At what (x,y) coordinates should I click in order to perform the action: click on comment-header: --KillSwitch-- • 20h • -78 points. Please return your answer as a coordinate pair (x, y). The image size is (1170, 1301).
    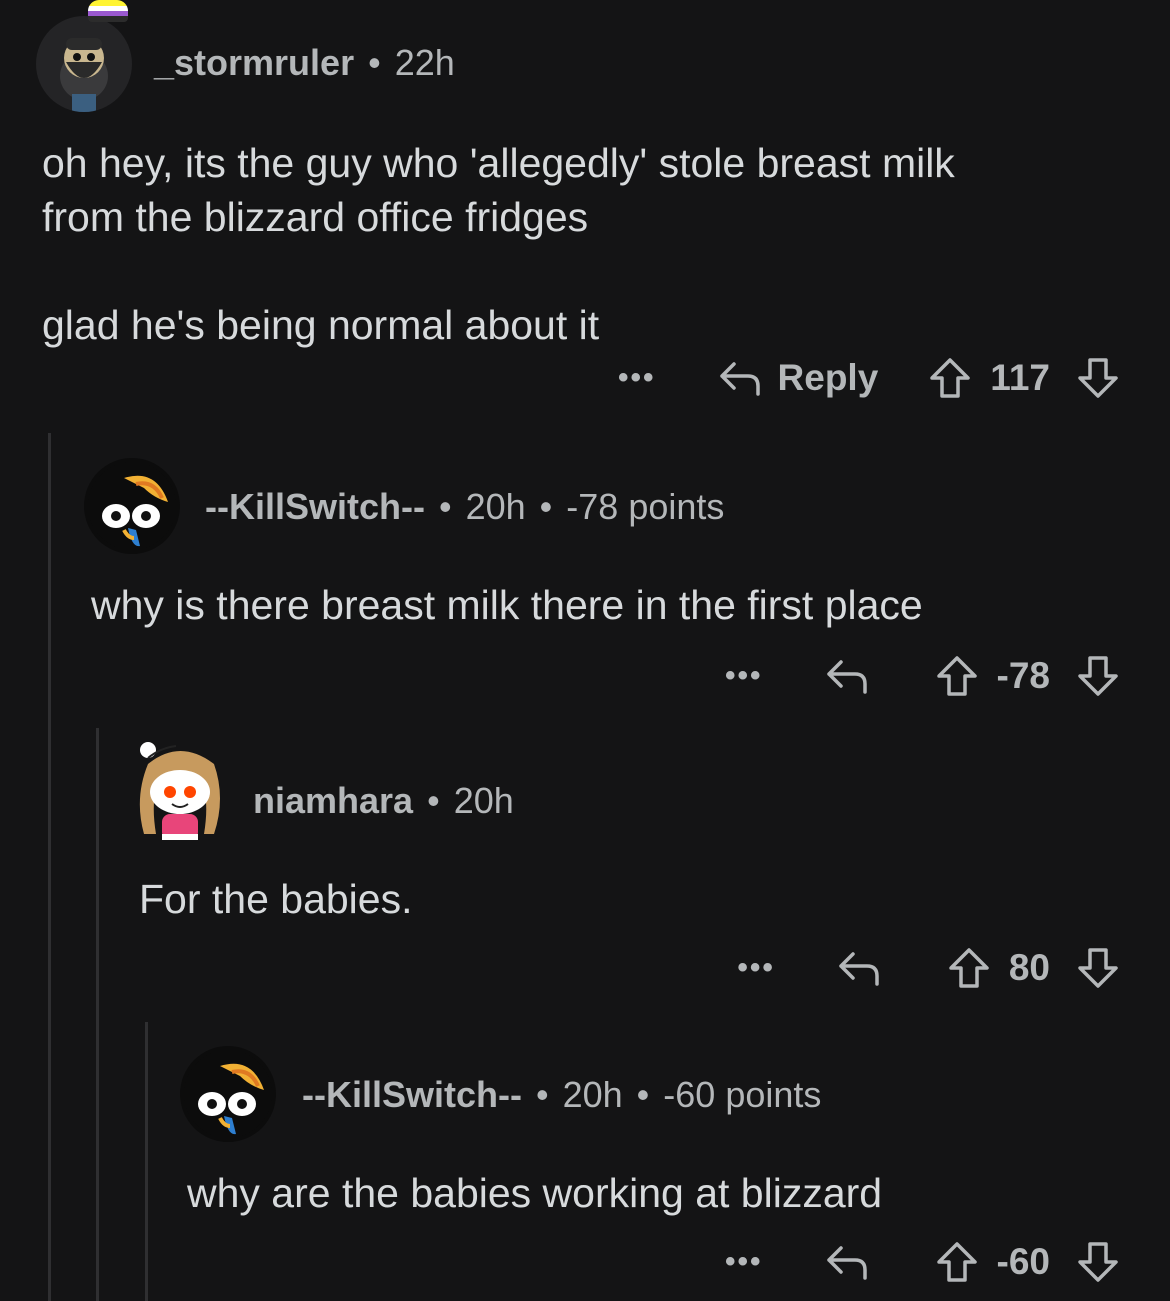
    Looking at the image, I should click on (464, 507).